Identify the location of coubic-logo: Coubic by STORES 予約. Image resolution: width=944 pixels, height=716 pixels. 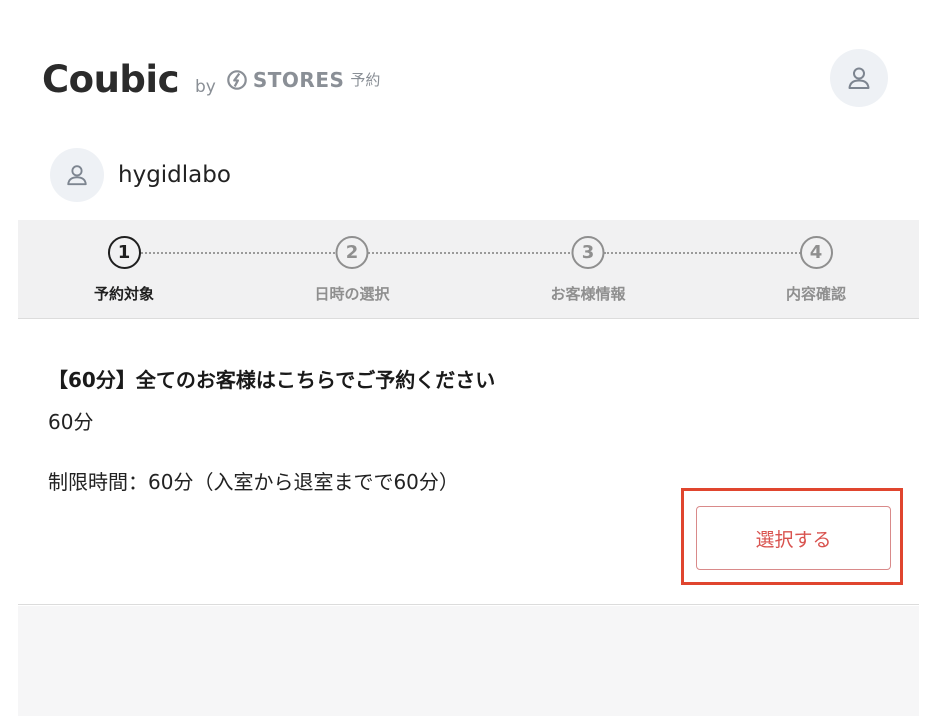
(211, 79).